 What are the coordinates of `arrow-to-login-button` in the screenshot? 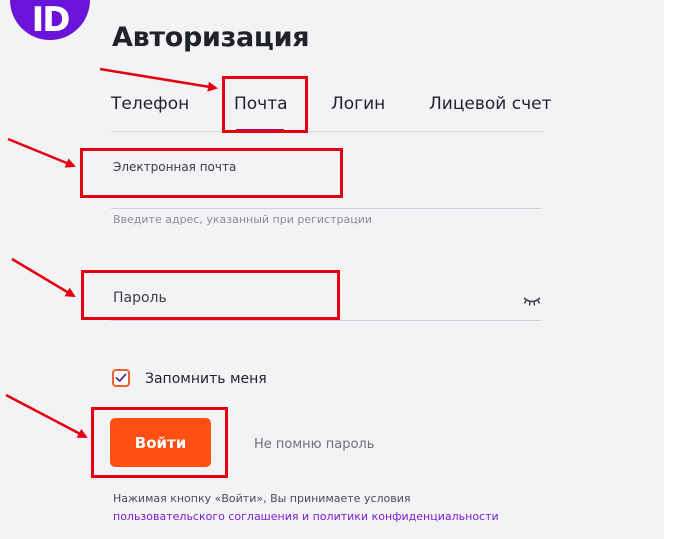 It's located at (46, 416).